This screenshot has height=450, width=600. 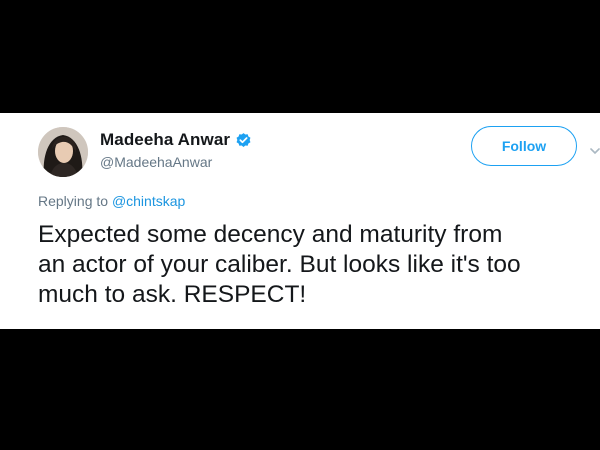 I want to click on verified-badge-icon, so click(x=243, y=140).